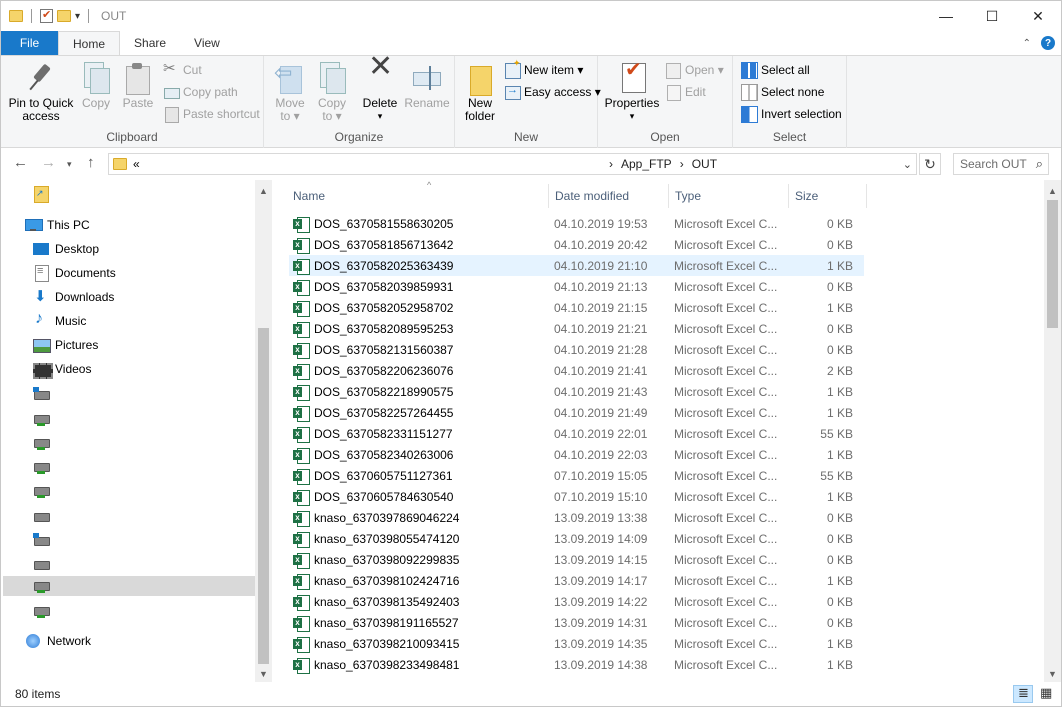  What do you see at coordinates (828, 196) in the screenshot?
I see `column-header-size: Size` at bounding box center [828, 196].